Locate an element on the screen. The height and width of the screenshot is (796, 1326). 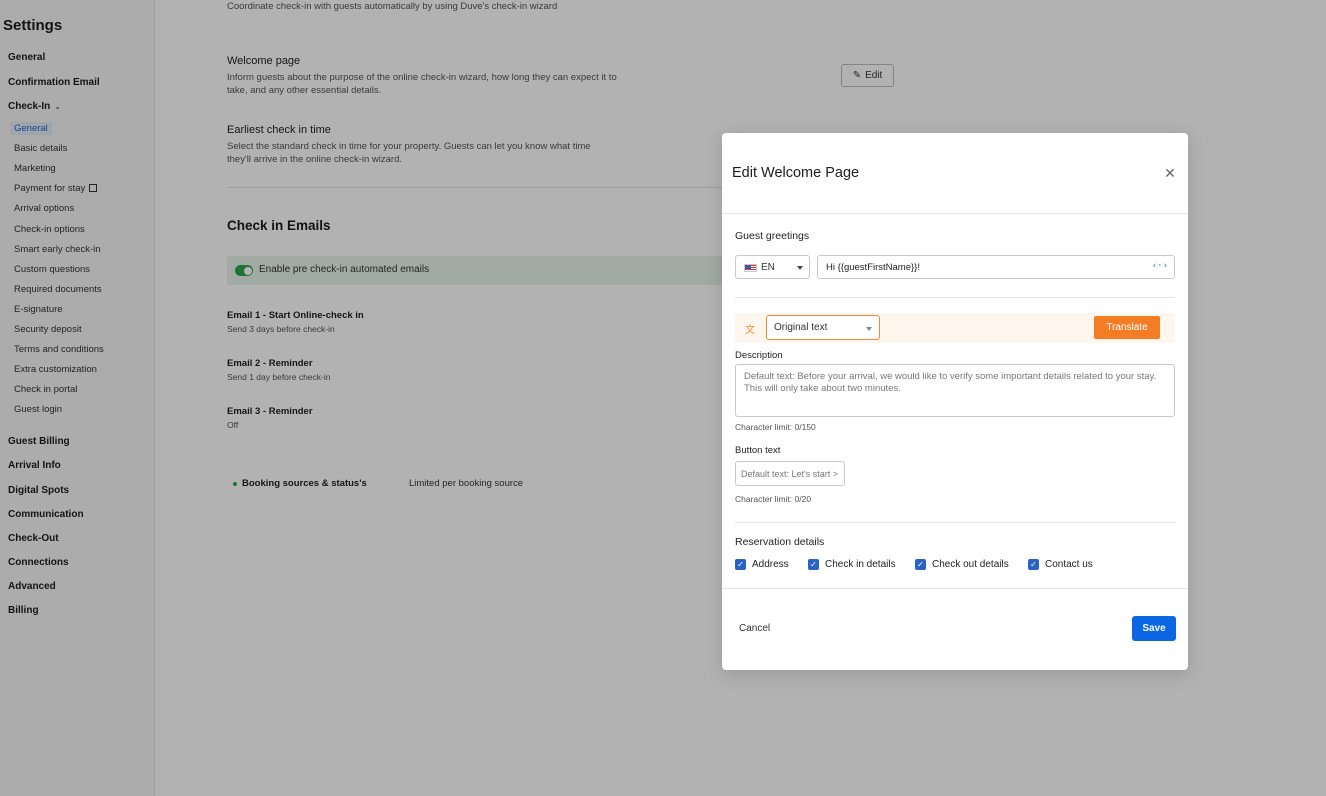
button-text-label: Button text is located at coordinates (758, 450).